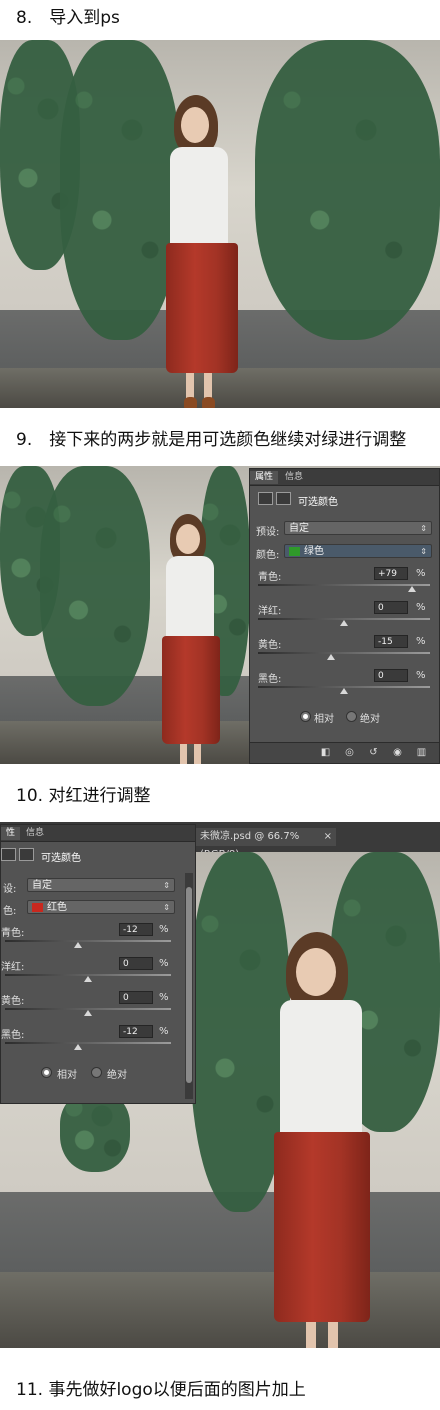  I want to click on colors-label: 色:, so click(10, 911).